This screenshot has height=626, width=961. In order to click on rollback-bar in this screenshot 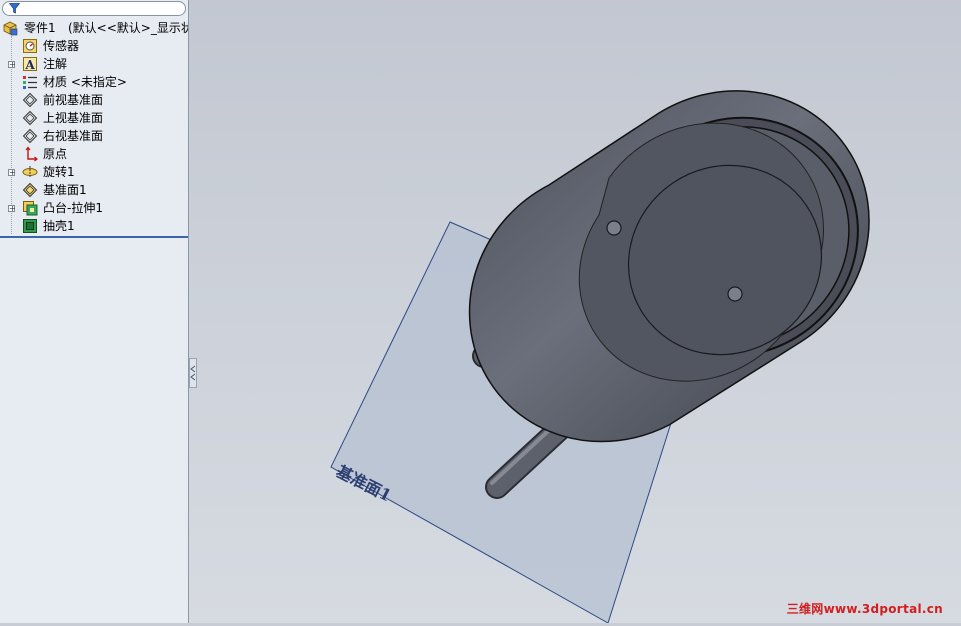, I will do `click(94, 237)`.